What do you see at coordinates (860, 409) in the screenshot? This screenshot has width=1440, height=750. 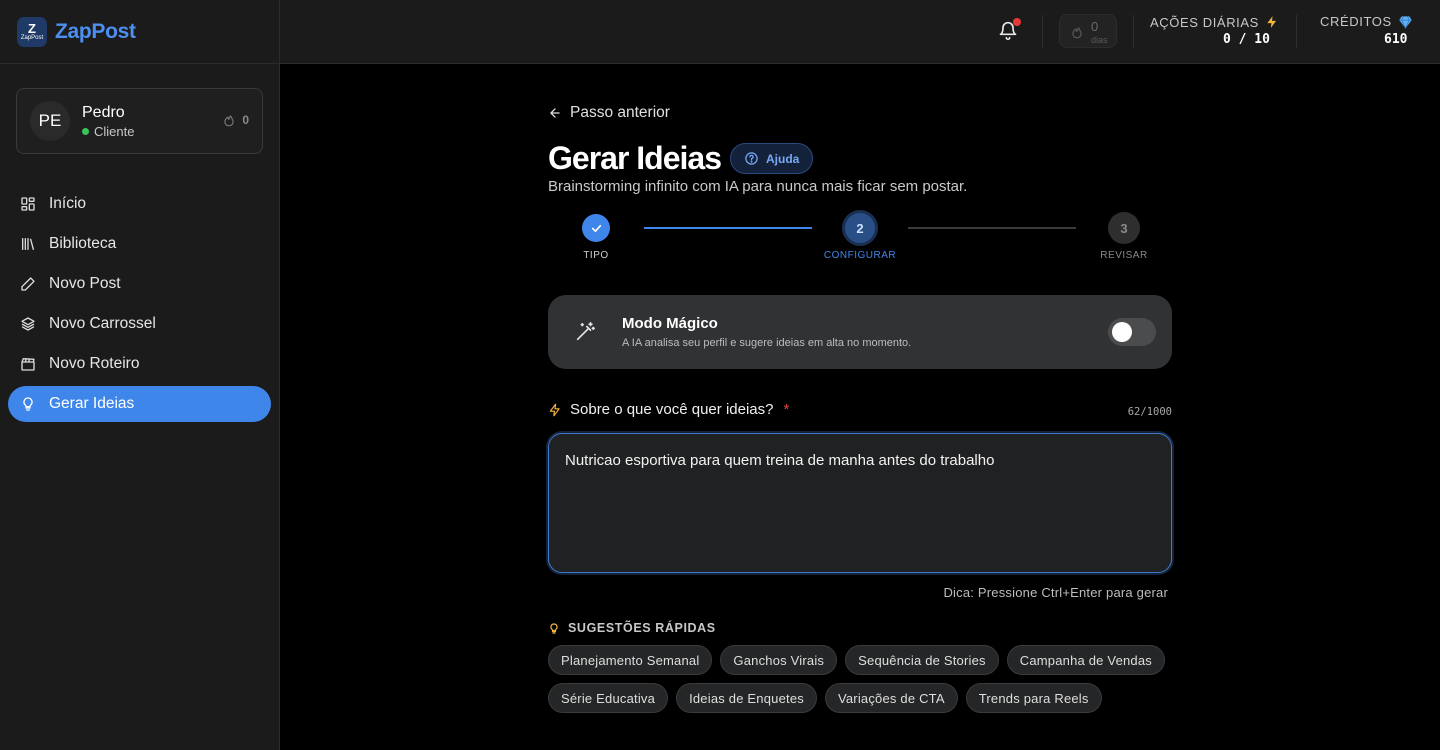 I see `prompt-label-row: Sobre o que você quer ideias? *` at bounding box center [860, 409].